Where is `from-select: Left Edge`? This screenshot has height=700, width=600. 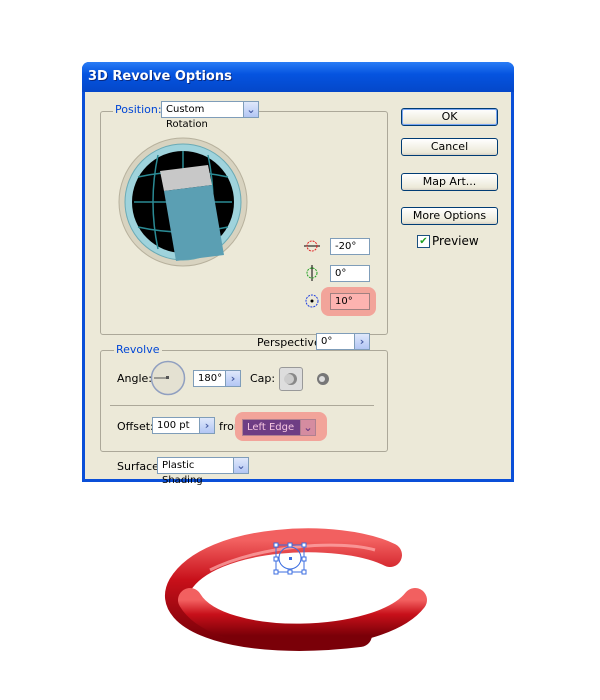
from-select: Left Edge is located at coordinates (271, 427).